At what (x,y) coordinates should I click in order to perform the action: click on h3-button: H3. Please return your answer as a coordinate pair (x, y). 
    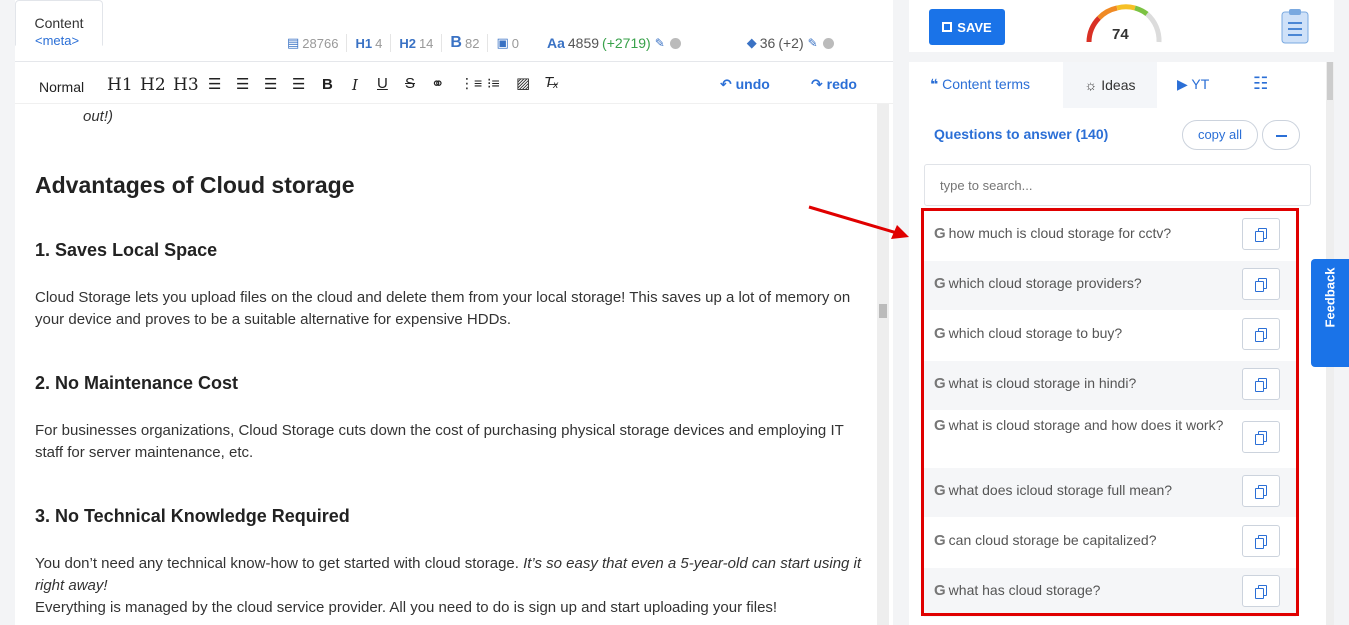
    Looking at the image, I should click on (186, 85).